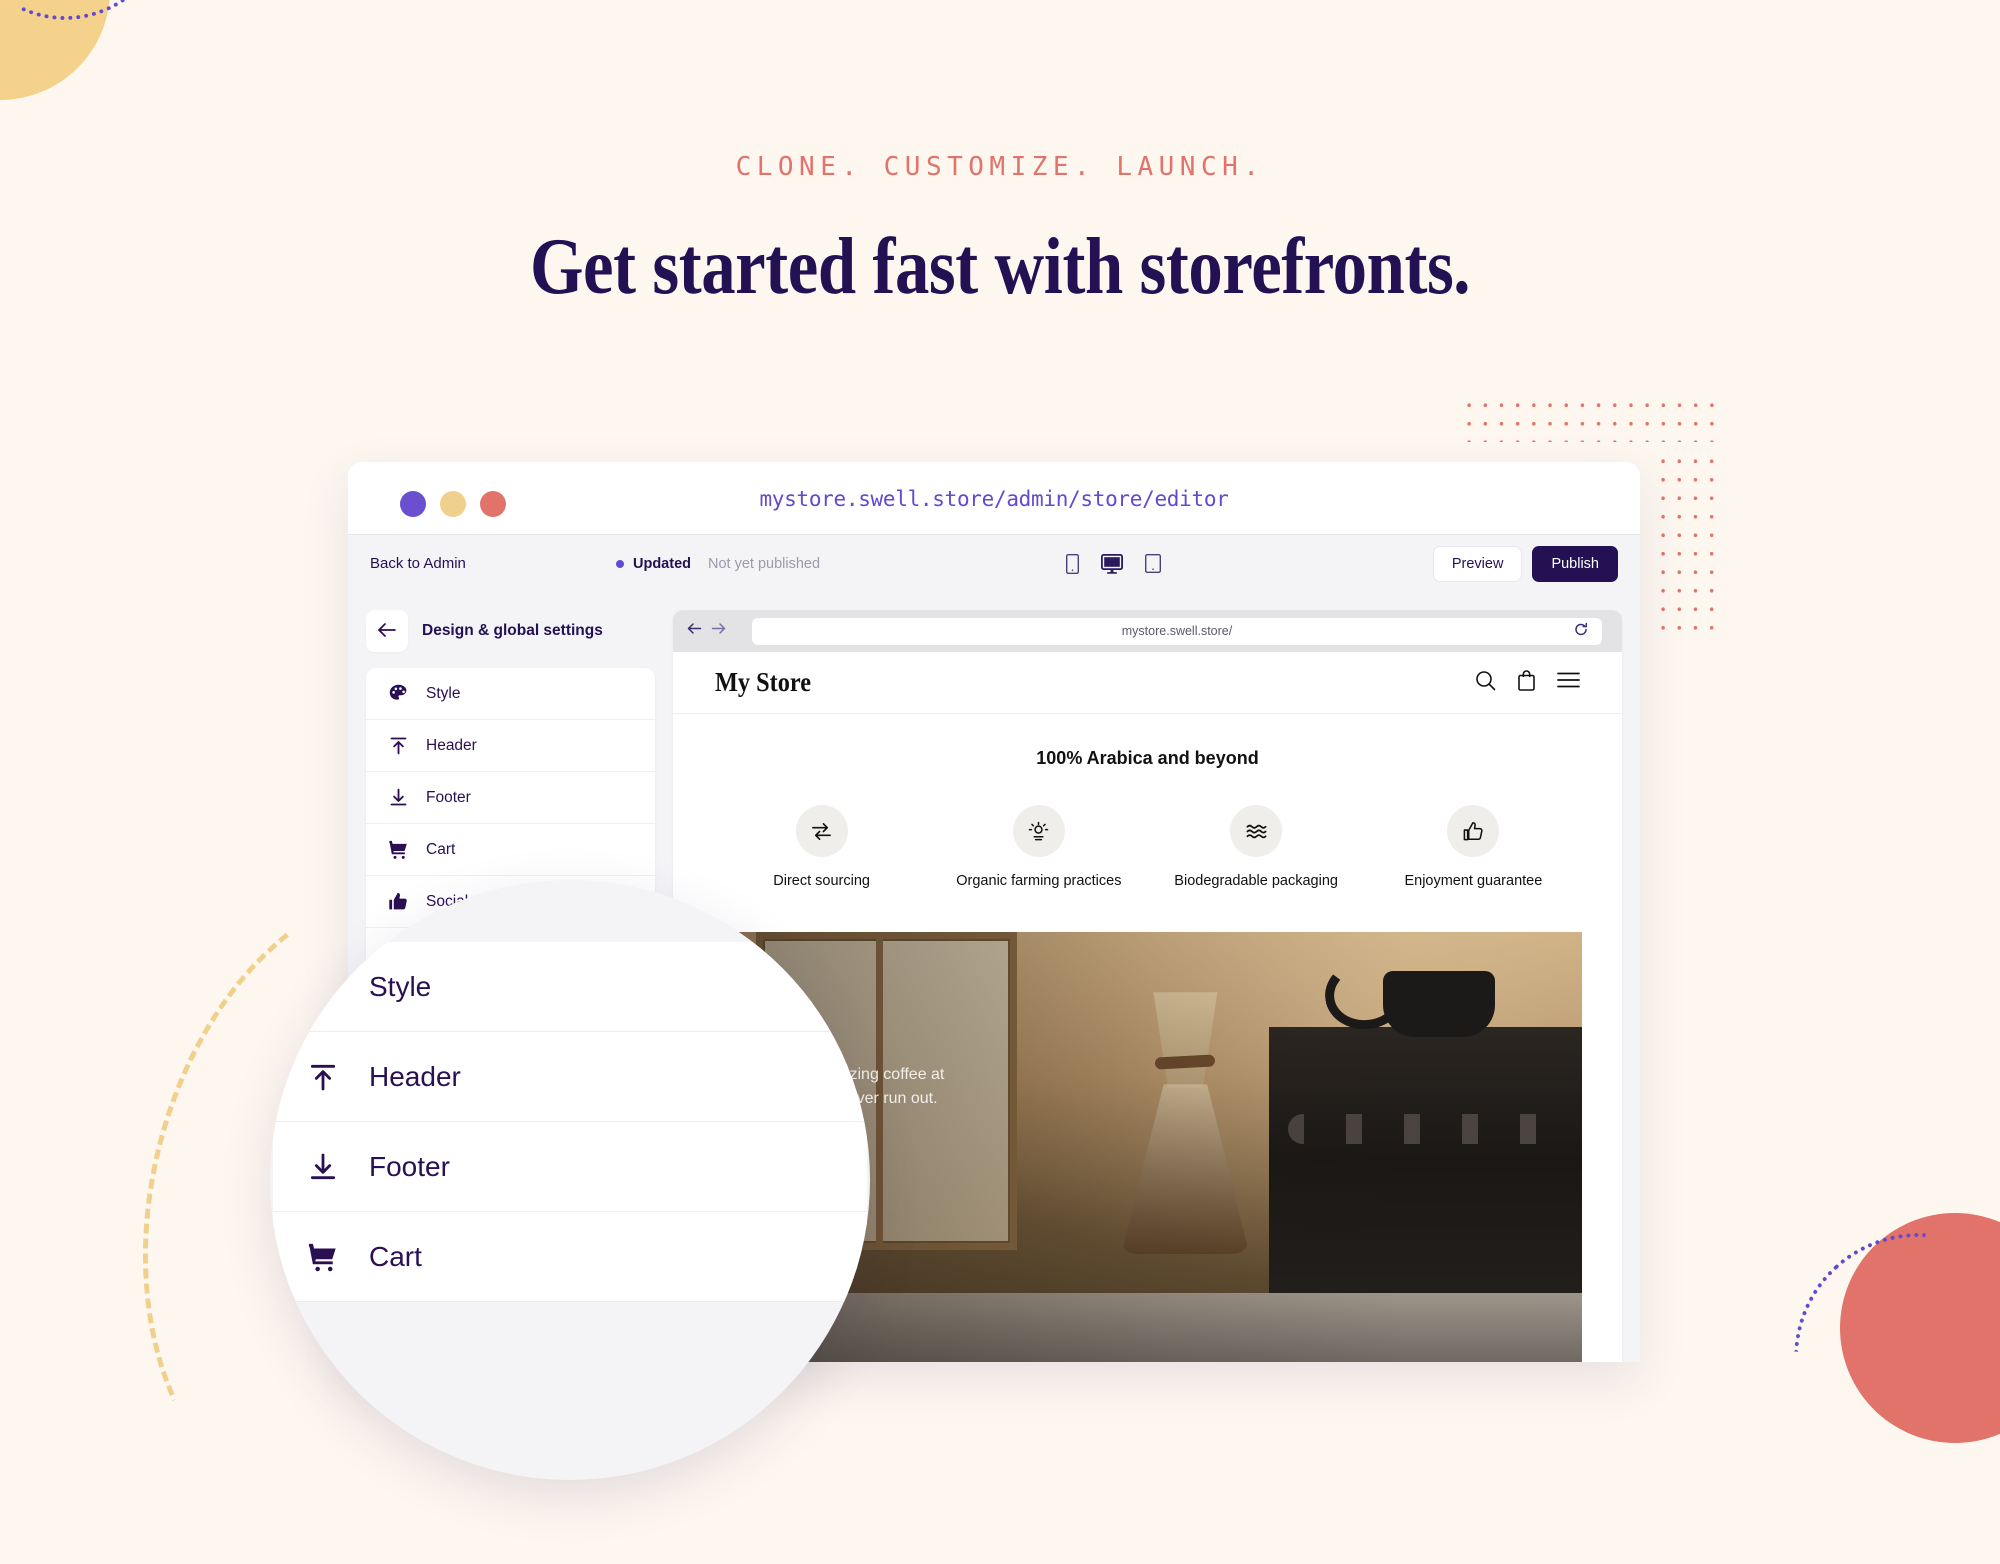 The height and width of the screenshot is (1564, 2000). I want to click on magnified-item-footer: Footer, so click(570, 1167).